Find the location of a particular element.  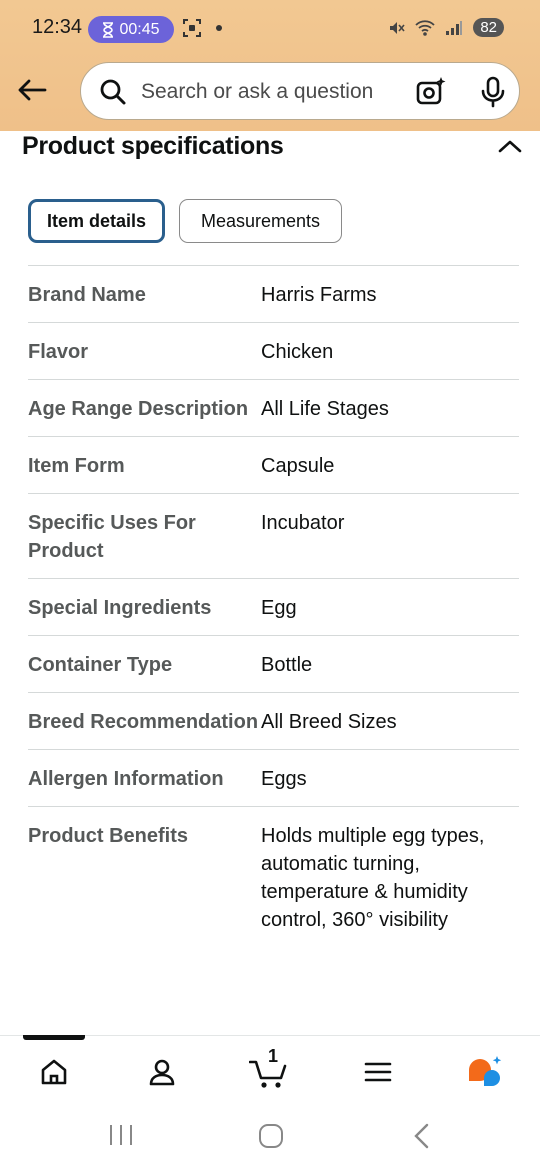

table-row: Age Range Description All Life Stages is located at coordinates (273, 408).